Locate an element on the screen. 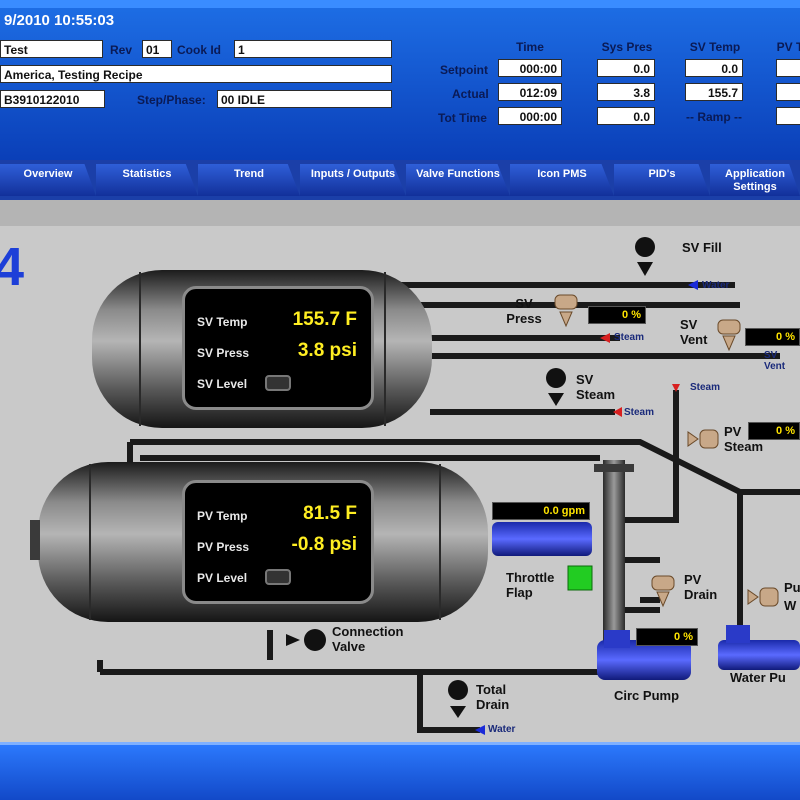 The image size is (800, 800). pv-level-indicator is located at coordinates (278, 577).